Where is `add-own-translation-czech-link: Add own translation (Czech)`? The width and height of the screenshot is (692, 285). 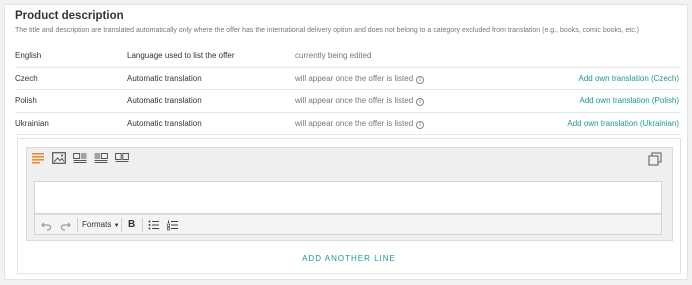 add-own-translation-czech-link: Add own translation (Czech) is located at coordinates (629, 79).